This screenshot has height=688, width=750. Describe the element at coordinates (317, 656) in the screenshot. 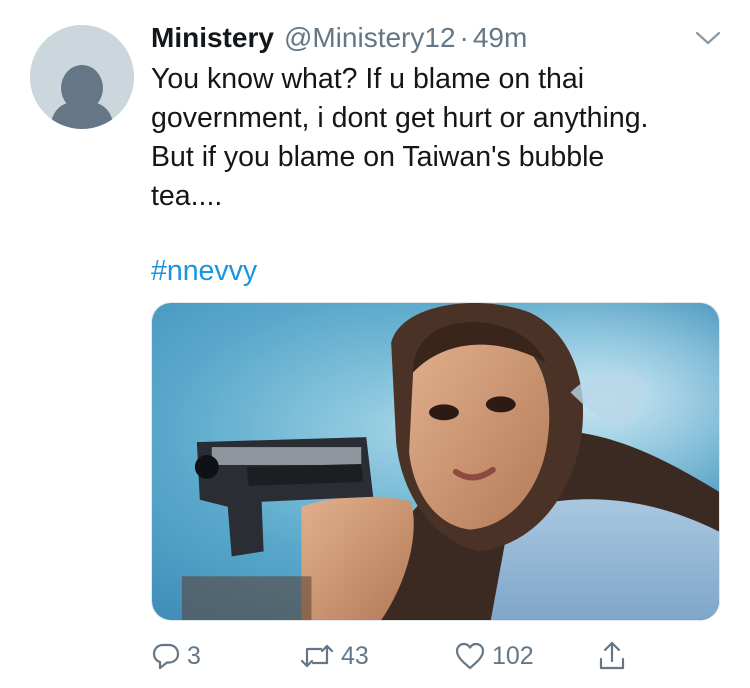

I see `retweet-icon` at that location.